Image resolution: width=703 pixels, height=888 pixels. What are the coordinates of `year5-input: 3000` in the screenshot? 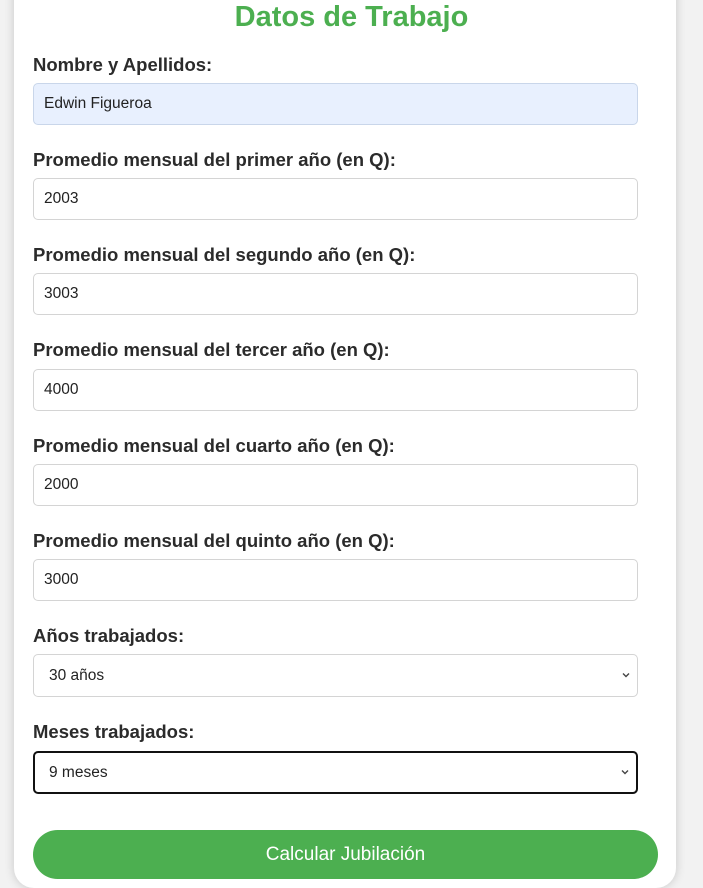 It's located at (335, 580).